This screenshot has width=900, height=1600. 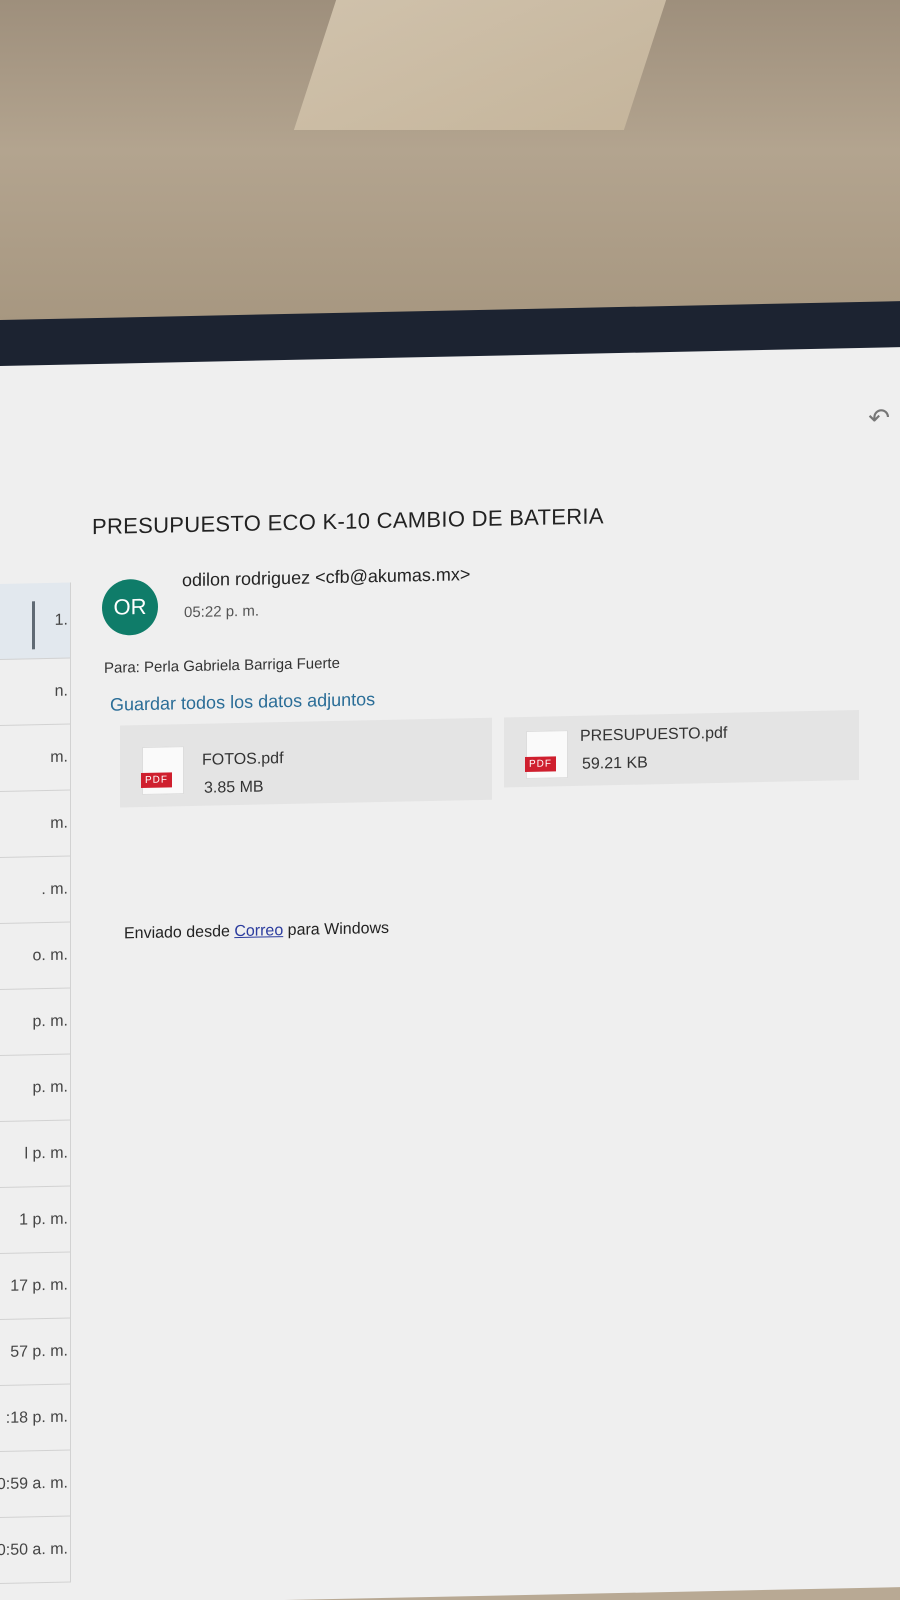 What do you see at coordinates (879, 417) in the screenshot?
I see `reply-icon: ↶` at bounding box center [879, 417].